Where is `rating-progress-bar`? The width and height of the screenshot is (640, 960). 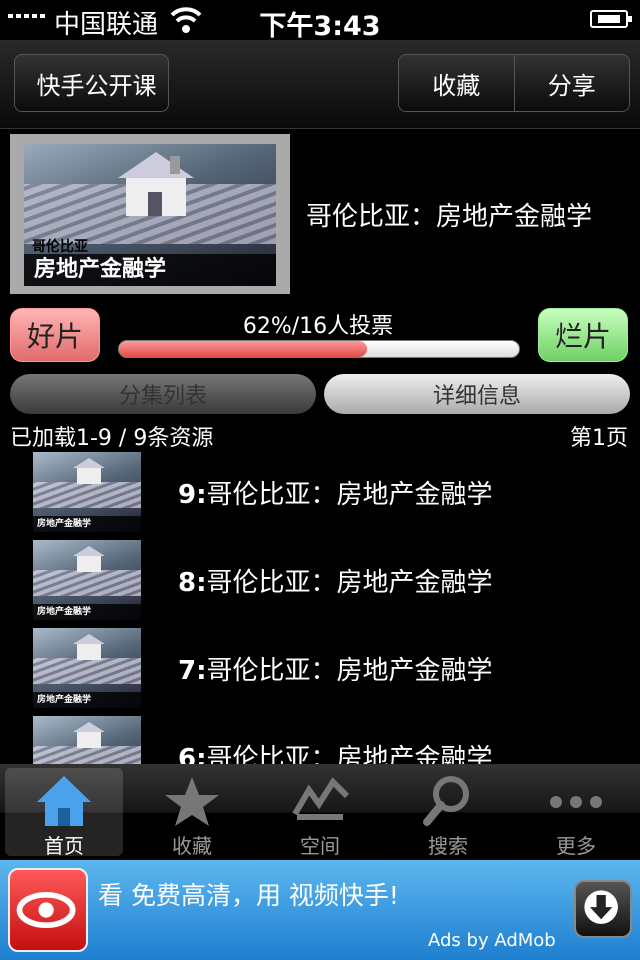 rating-progress-bar is located at coordinates (319, 349).